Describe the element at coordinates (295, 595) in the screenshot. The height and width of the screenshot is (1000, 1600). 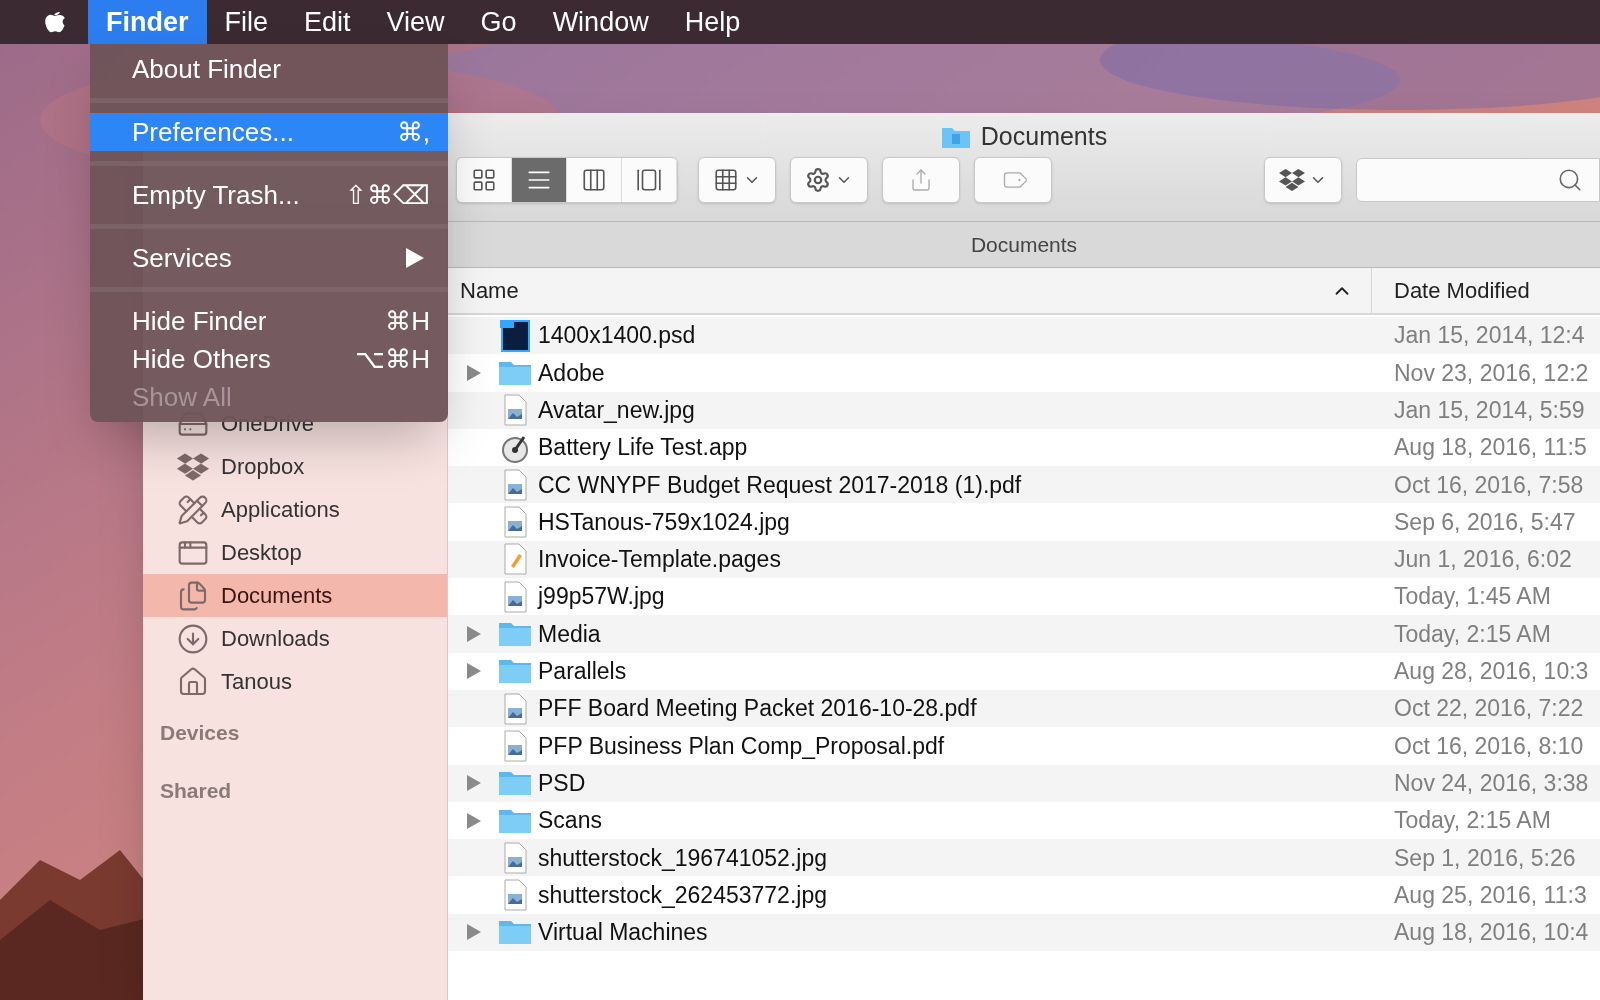
I see `sidebar-item: Documents` at that location.